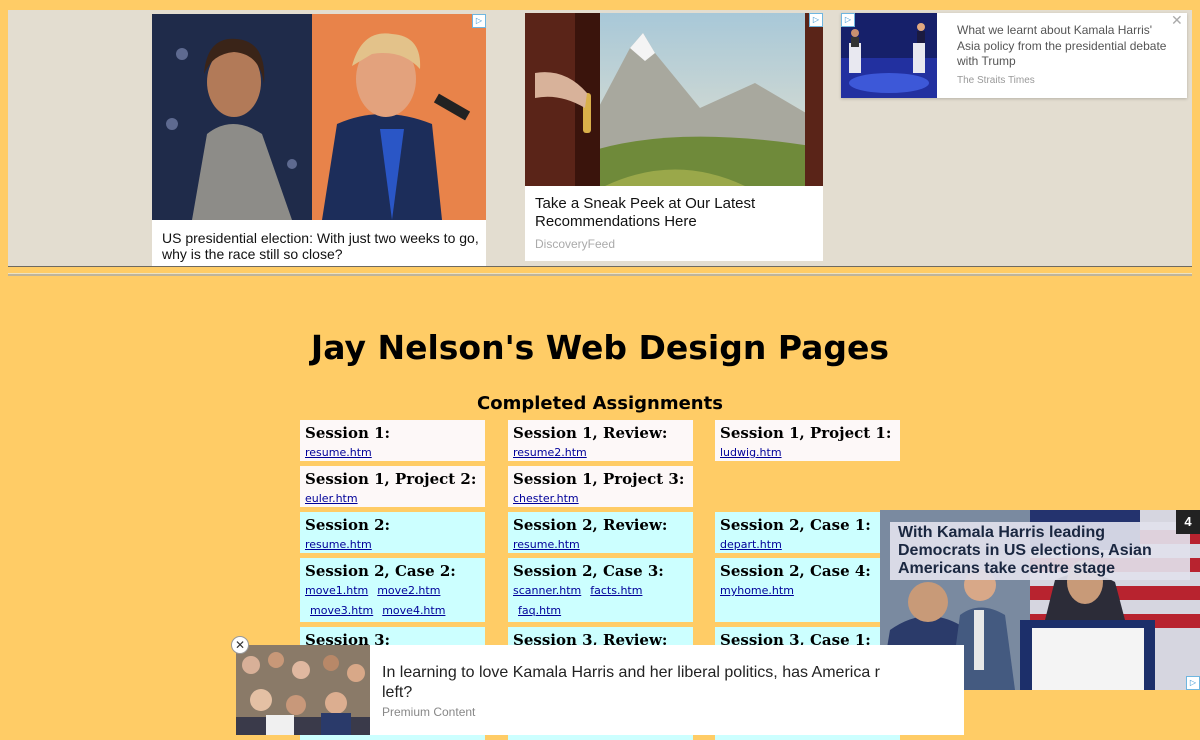 Image resolution: width=1200 pixels, height=740 pixels. Describe the element at coordinates (392, 440) in the screenshot. I see `assignment-cell: Session 1: resume.htm` at that location.